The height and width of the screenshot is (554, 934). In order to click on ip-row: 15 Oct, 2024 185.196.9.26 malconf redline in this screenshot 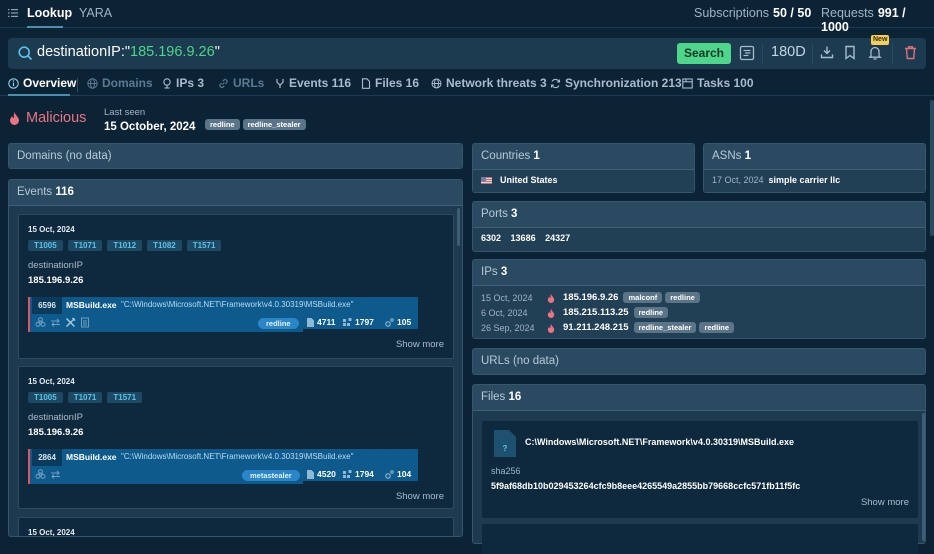, I will do `click(699, 297)`.